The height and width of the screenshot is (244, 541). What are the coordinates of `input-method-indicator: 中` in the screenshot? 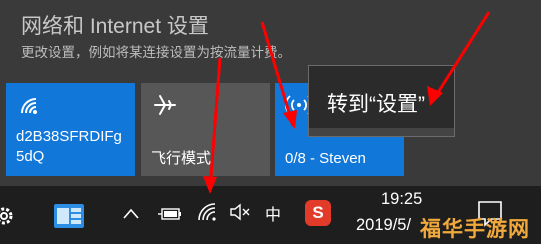 It's located at (273, 213).